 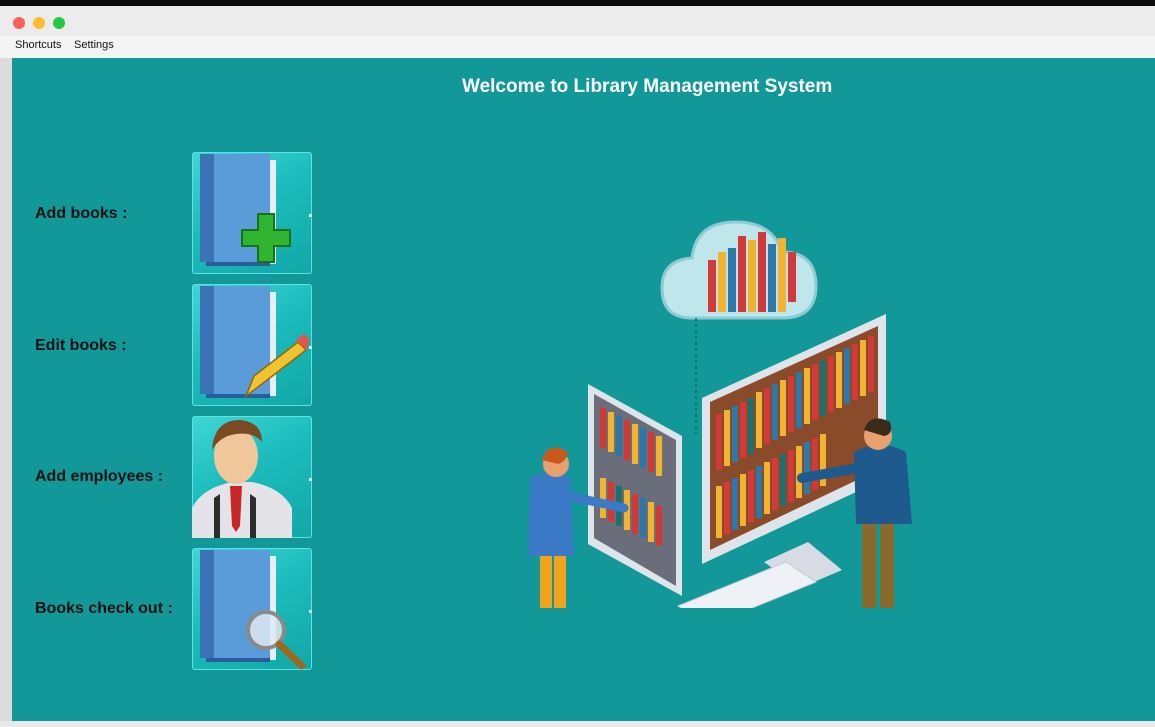 I want to click on menu-shortcuts: Shortcuts, so click(x=38, y=45).